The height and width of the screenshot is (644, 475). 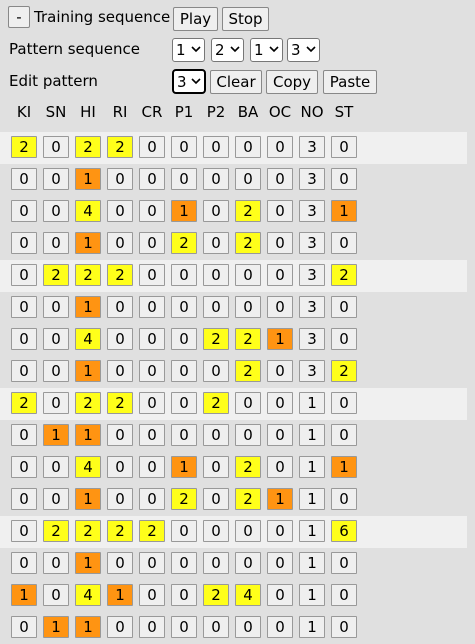 What do you see at coordinates (152, 531) in the screenshot?
I see `step-cell-cr: 2` at bounding box center [152, 531].